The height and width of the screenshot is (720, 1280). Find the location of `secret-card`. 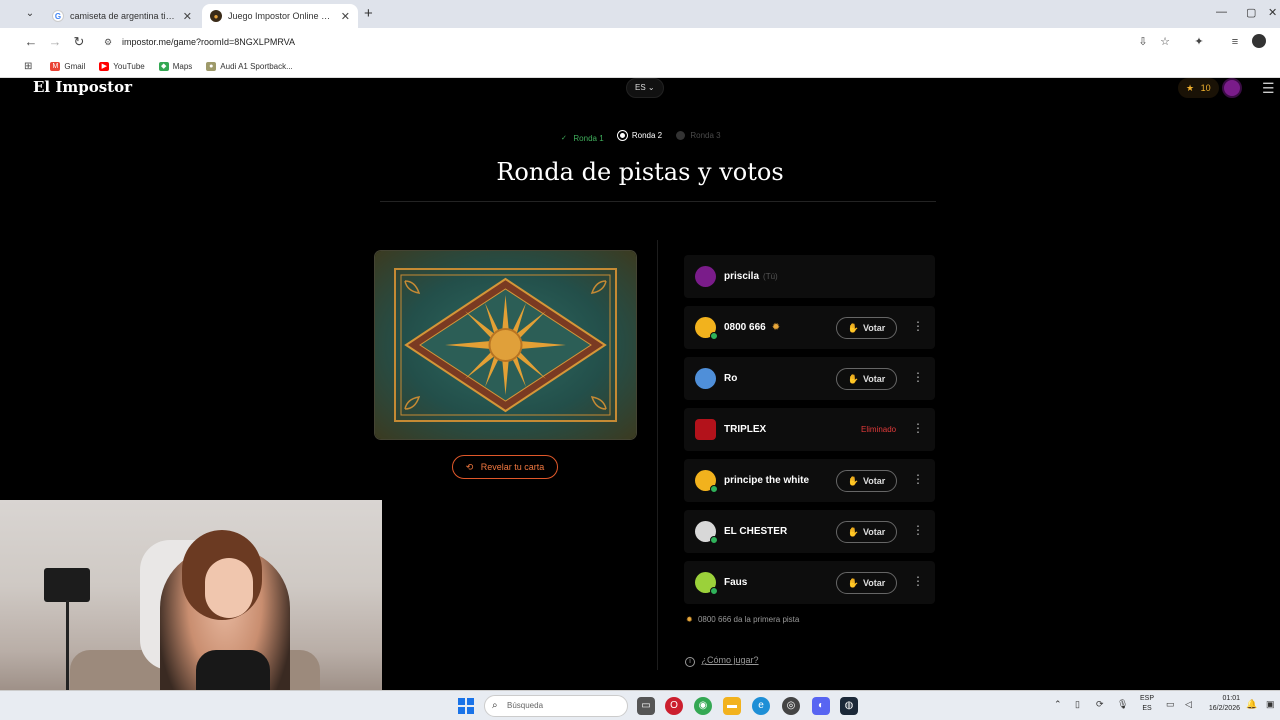

secret-card is located at coordinates (505, 345).